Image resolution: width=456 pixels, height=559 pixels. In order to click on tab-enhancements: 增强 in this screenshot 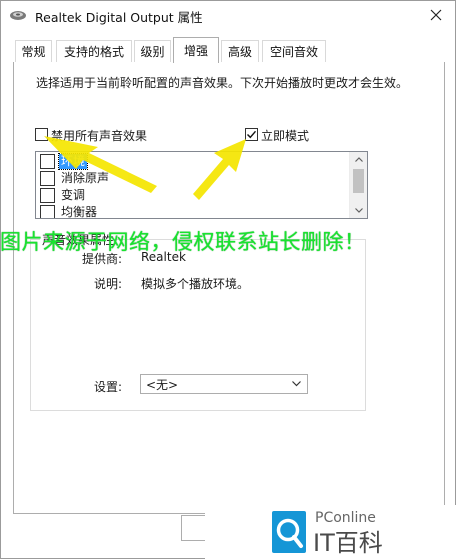, I will do `click(196, 50)`.